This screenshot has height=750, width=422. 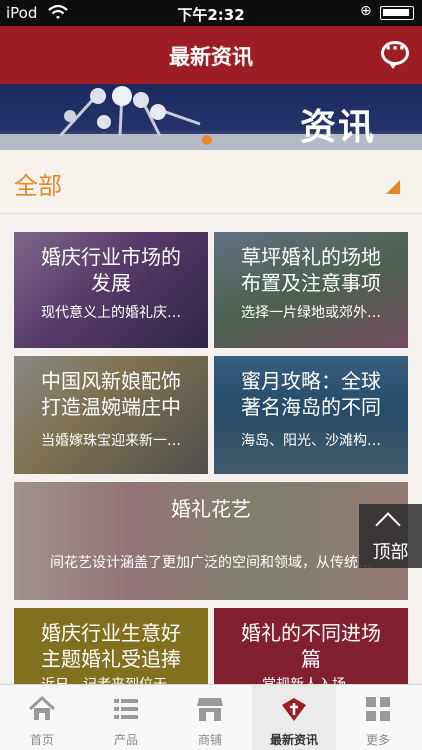 I want to click on carousel-indicator, so click(x=207, y=140).